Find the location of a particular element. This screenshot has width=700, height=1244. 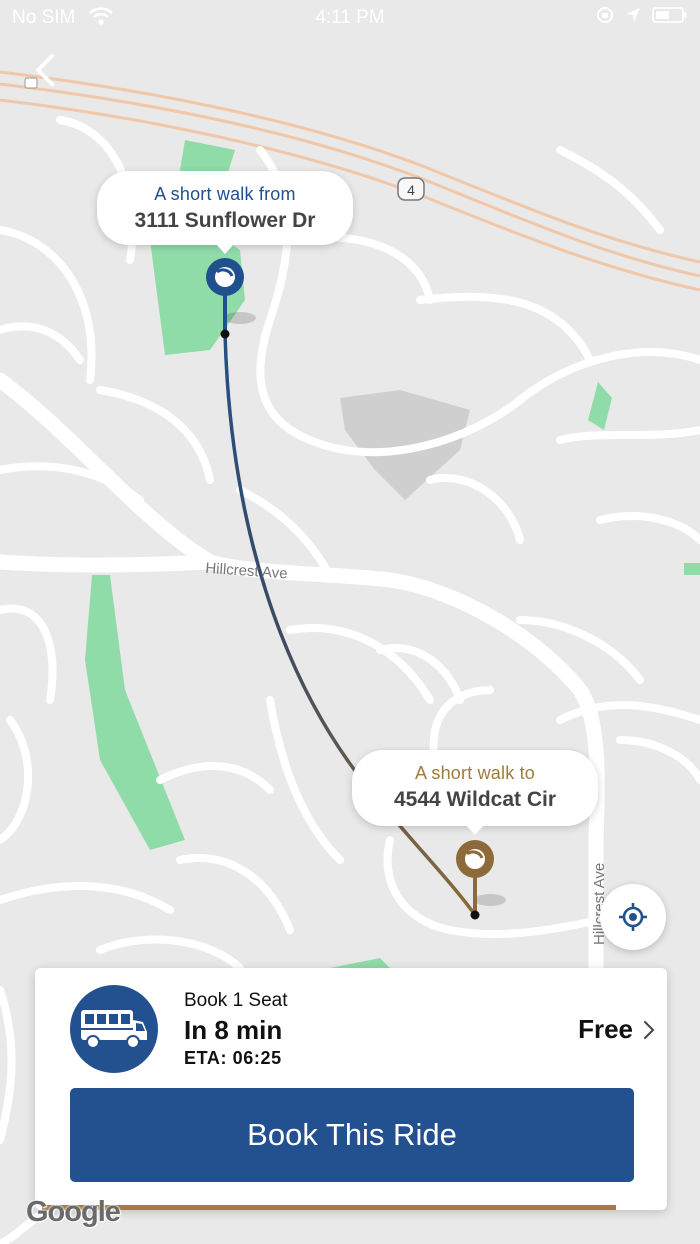

chevron-right-icon is located at coordinates (649, 1029).